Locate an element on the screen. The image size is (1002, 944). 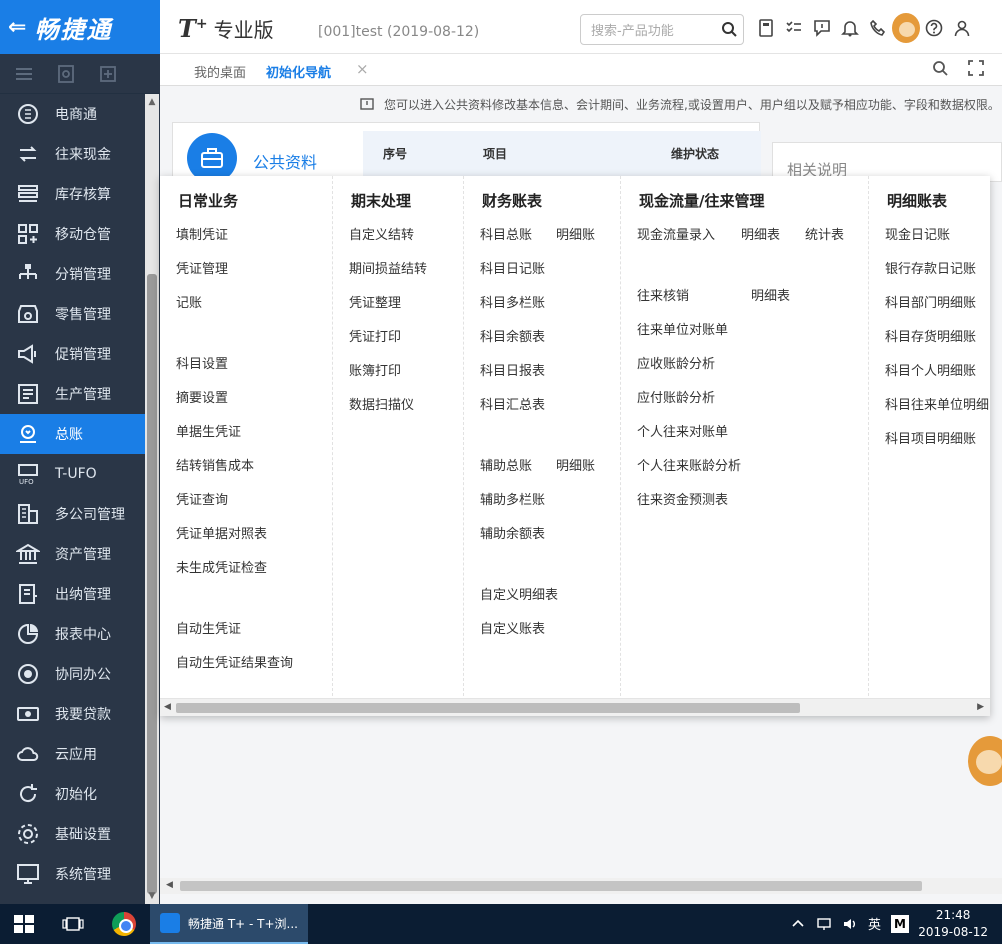
menu-item: 科目部门明细账 is located at coordinates (930, 301).